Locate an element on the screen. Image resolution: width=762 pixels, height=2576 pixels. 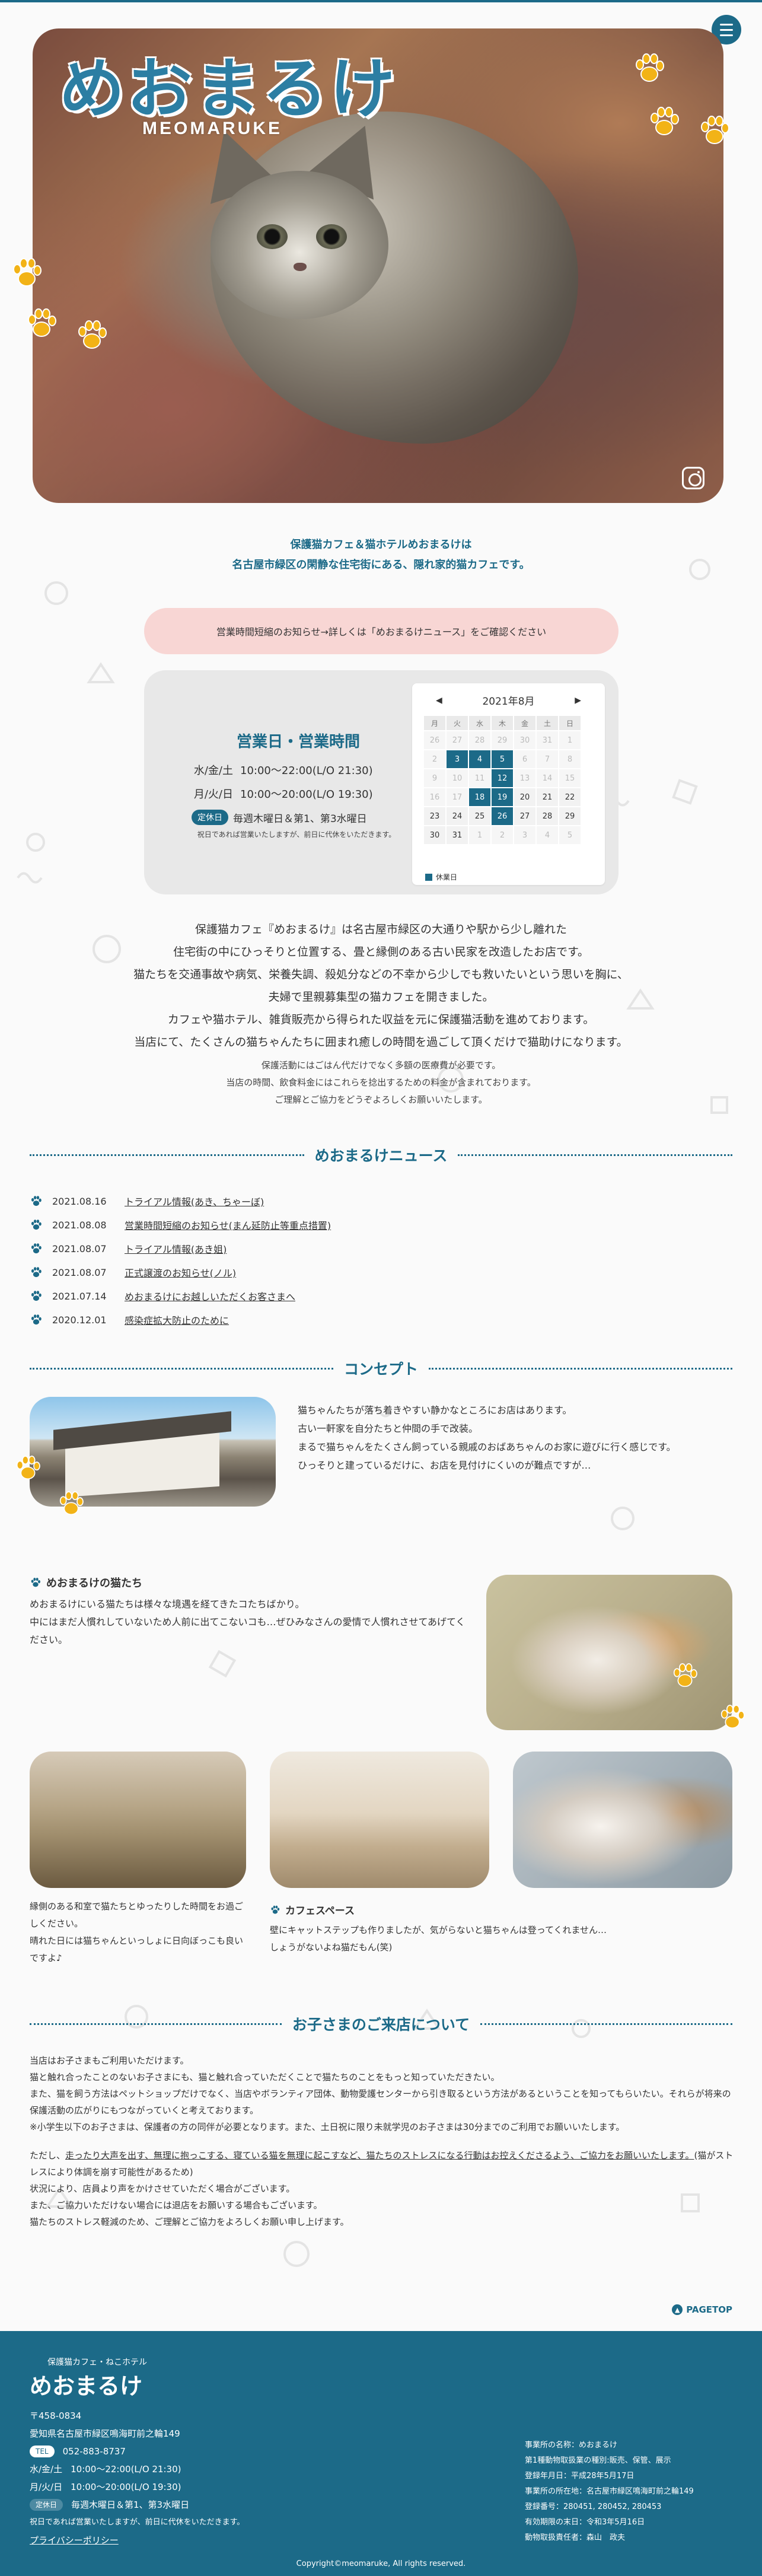
hours-days: 月/火/日 is located at coordinates (46, 2487).